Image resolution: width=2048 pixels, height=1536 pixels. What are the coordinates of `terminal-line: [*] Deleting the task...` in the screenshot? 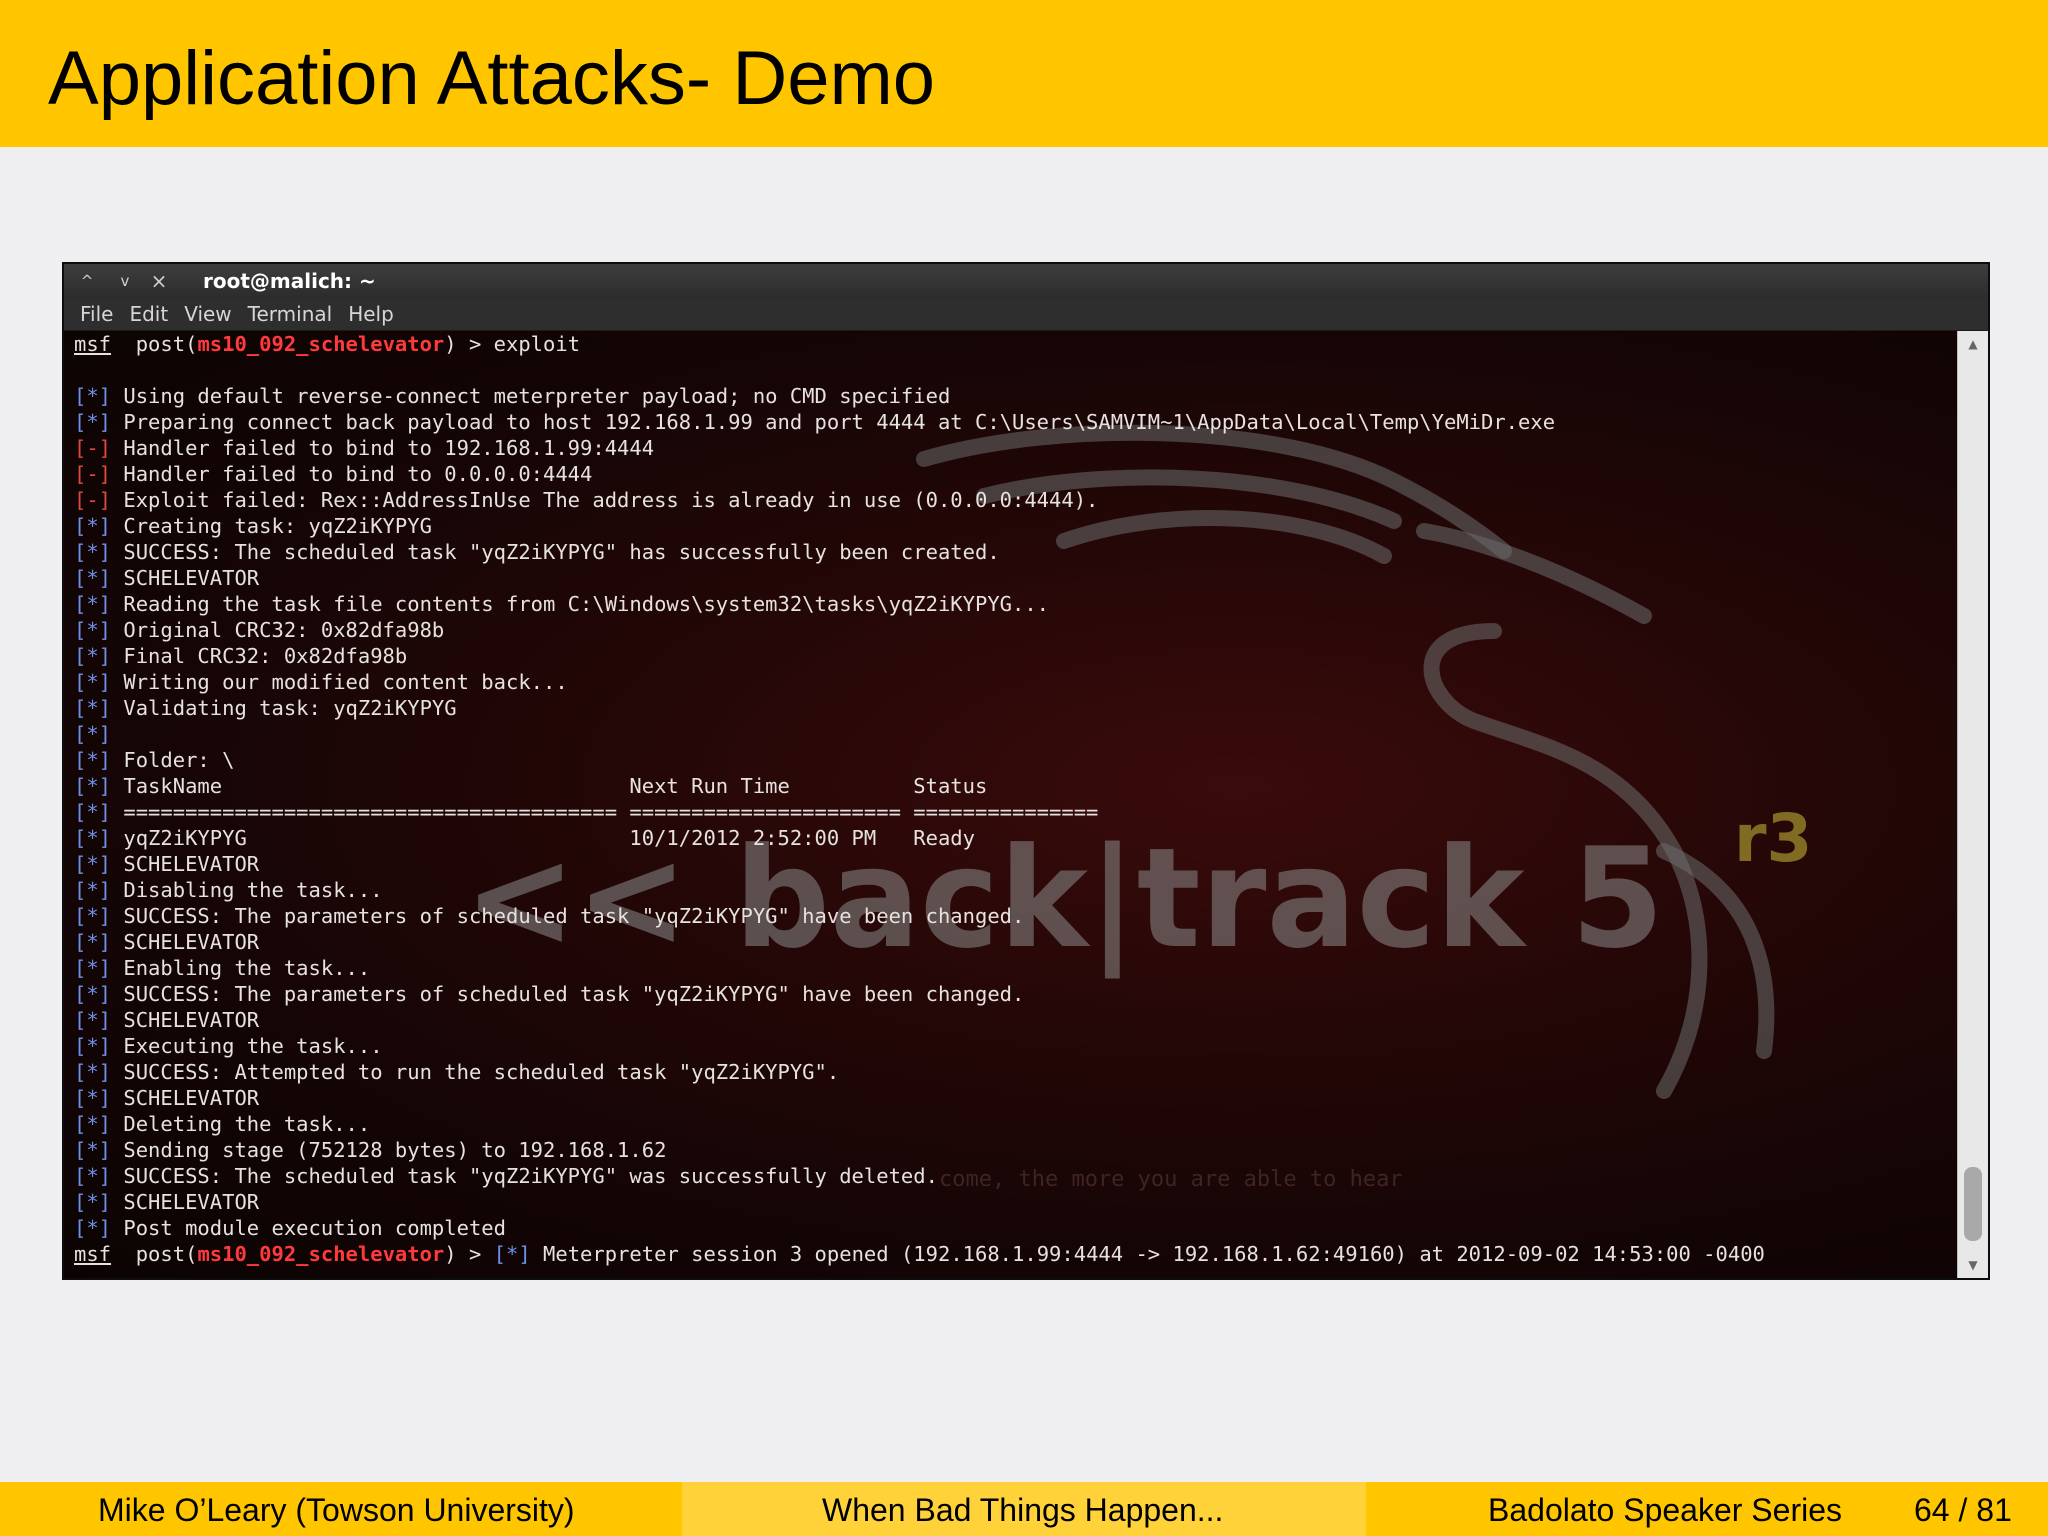 It's located at (919, 1124).